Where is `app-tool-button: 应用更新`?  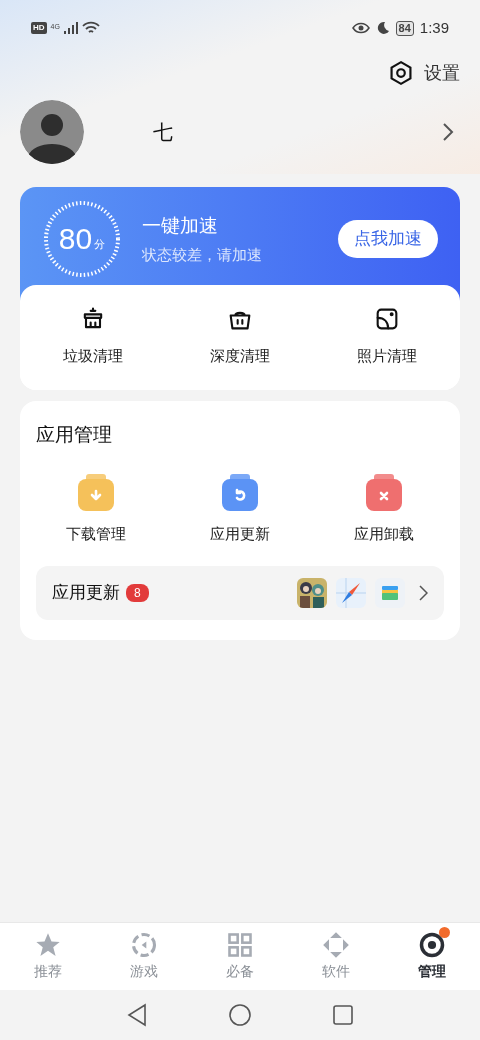
app-tool-button: 应用更新 is located at coordinates (240, 509).